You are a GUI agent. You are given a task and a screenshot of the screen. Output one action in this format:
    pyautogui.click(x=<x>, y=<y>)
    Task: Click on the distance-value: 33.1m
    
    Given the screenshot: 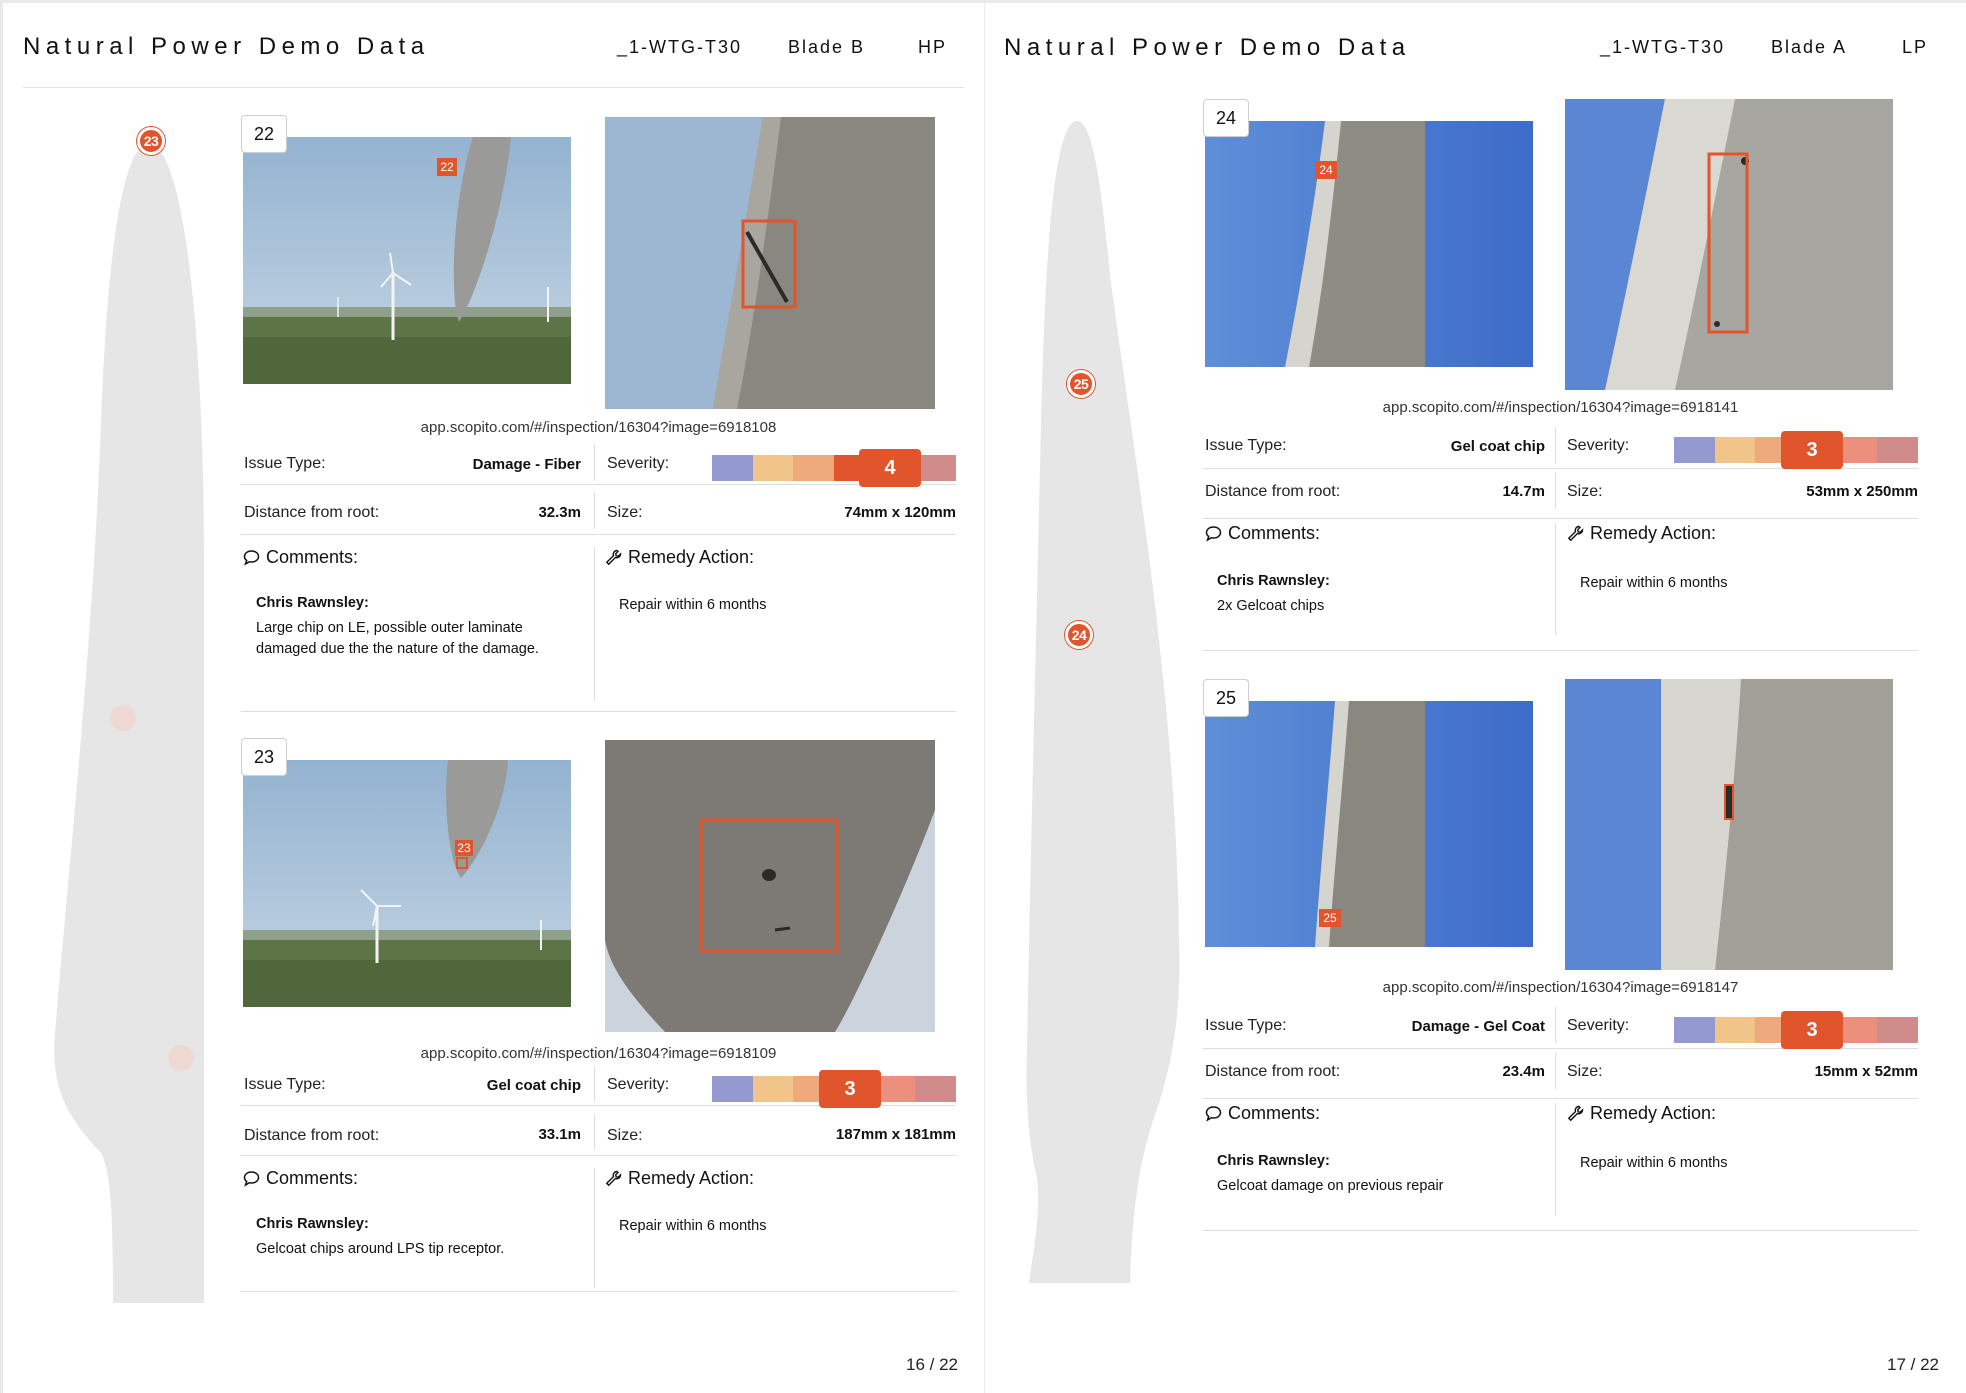 What is the action you would take?
    pyautogui.click(x=559, y=1134)
    